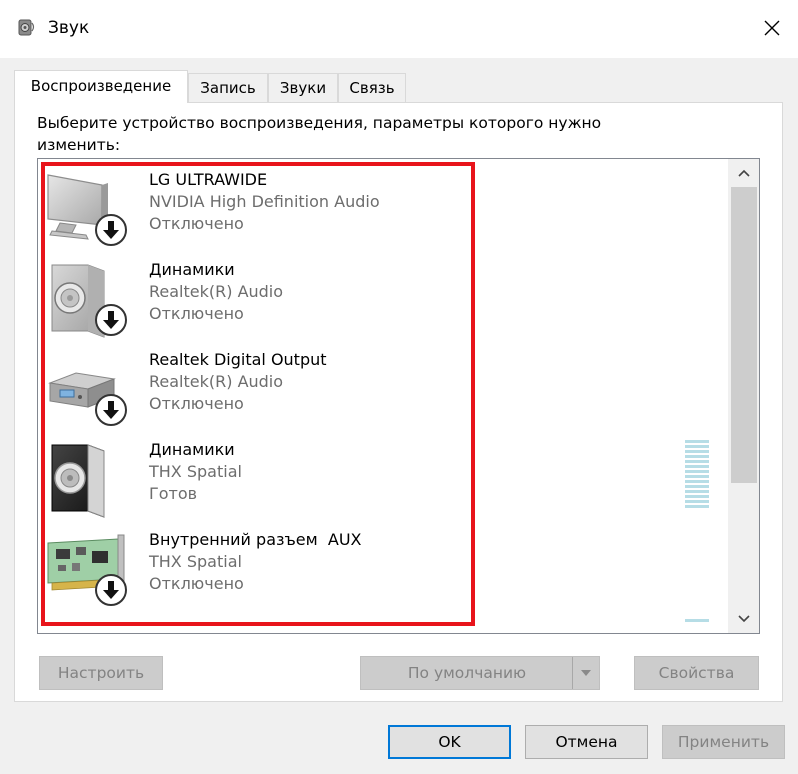 The width and height of the screenshot is (798, 774). Describe the element at coordinates (79, 145) in the screenshot. I see `instructions-line-2: изменить:` at that location.